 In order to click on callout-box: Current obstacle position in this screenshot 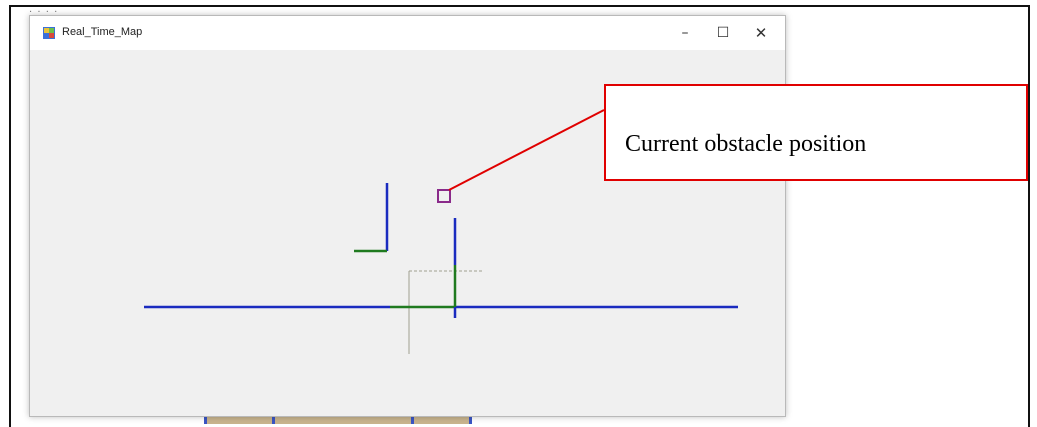, I will do `click(816, 132)`.